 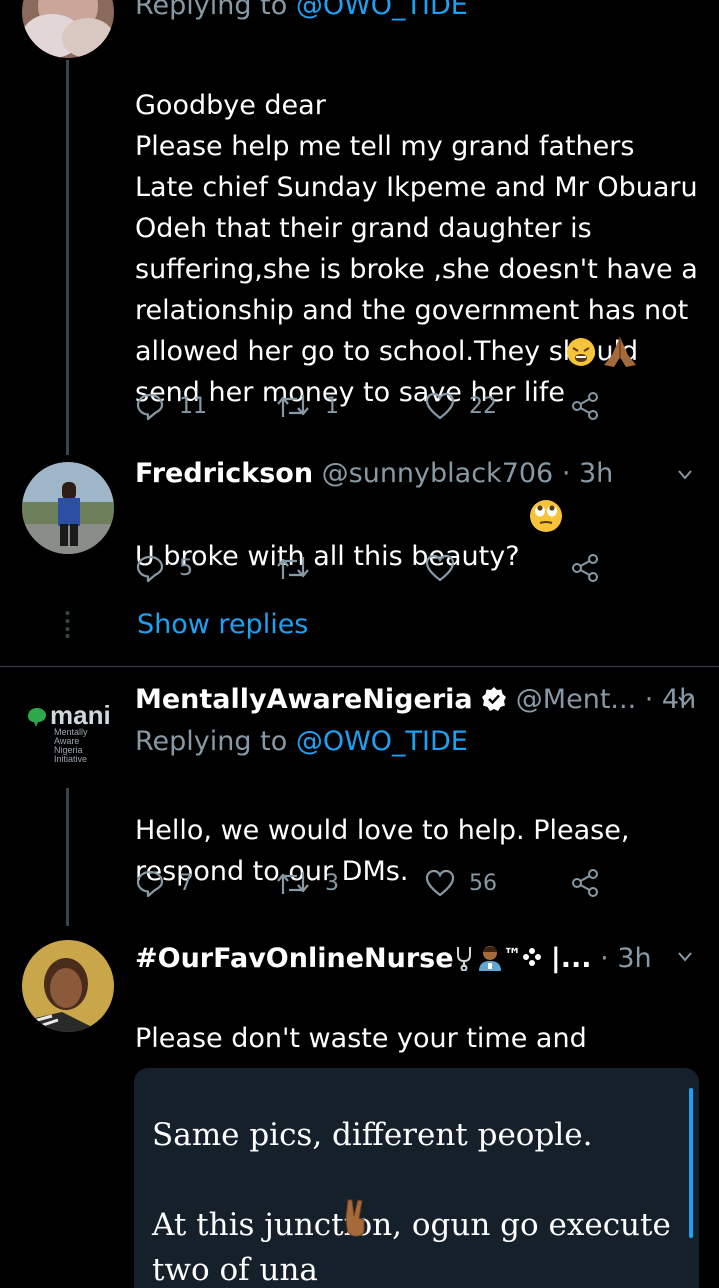 What do you see at coordinates (581, 352) in the screenshot?
I see `weary-face-emoji` at bounding box center [581, 352].